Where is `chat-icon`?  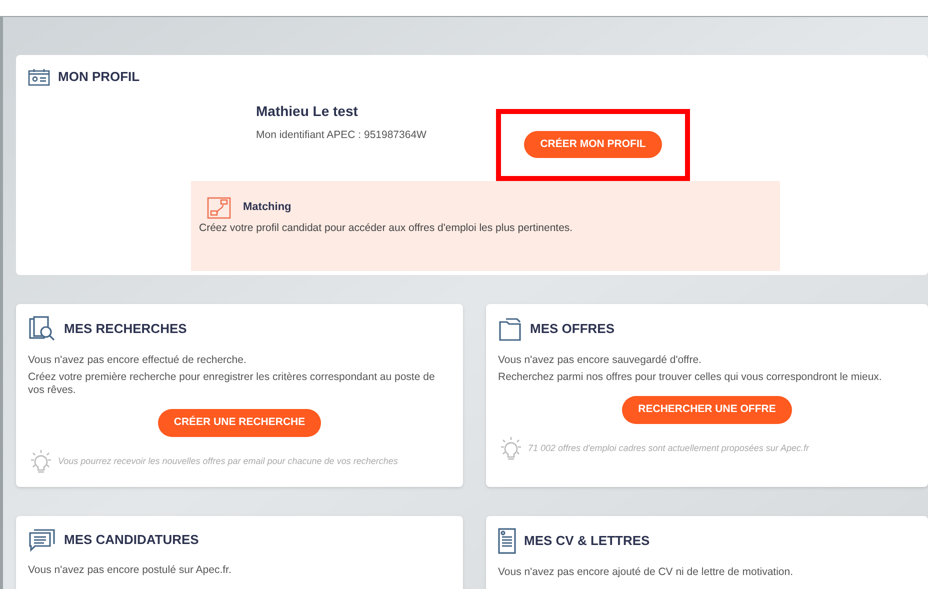
chat-icon is located at coordinates (42, 540).